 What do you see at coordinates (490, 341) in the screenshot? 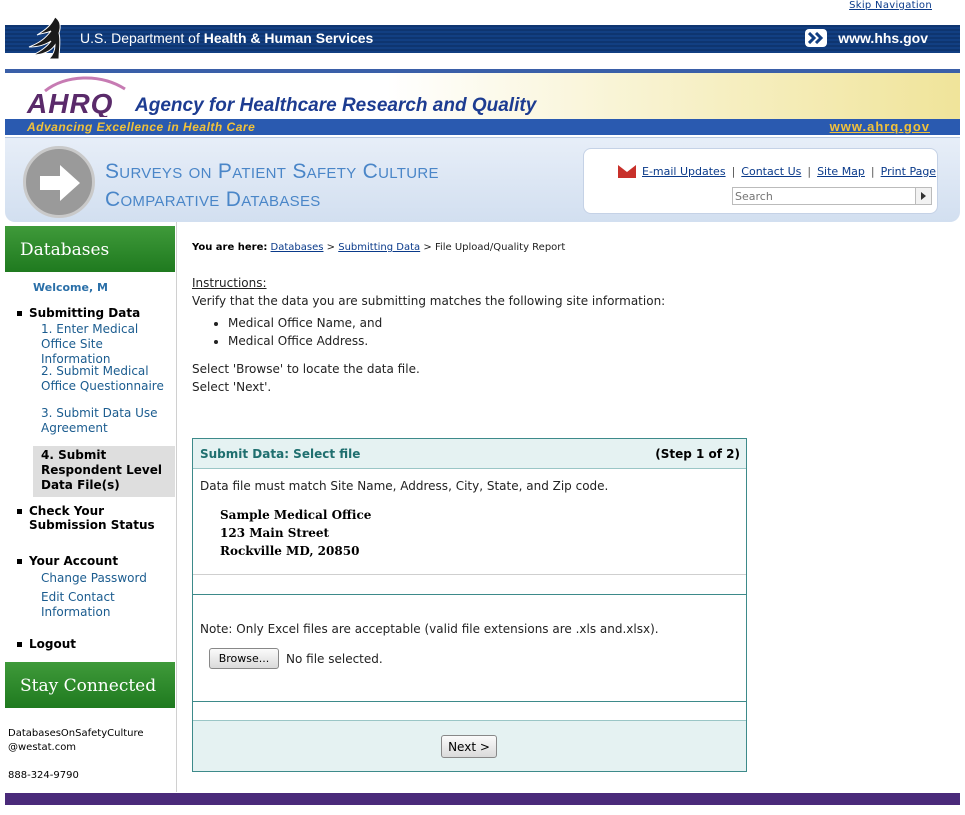
I see `instructions-bullet: Medical Office Address.` at bounding box center [490, 341].